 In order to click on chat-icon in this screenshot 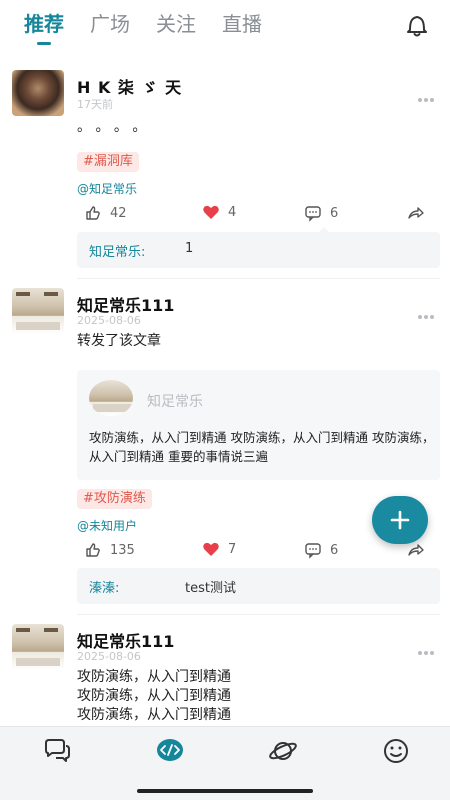, I will do `click(57, 751)`.